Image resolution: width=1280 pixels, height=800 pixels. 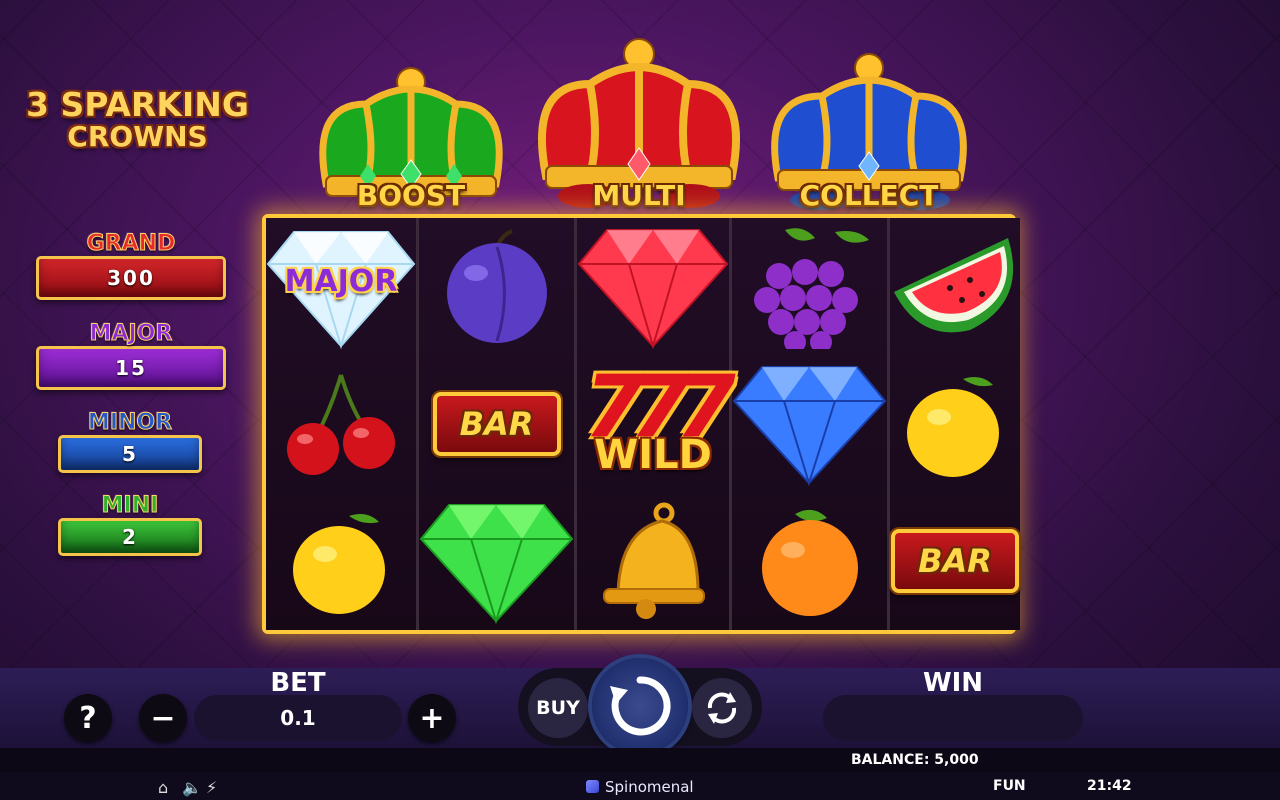 What do you see at coordinates (130, 505) in the screenshot?
I see `jackpot-mini-label: MINI` at bounding box center [130, 505].